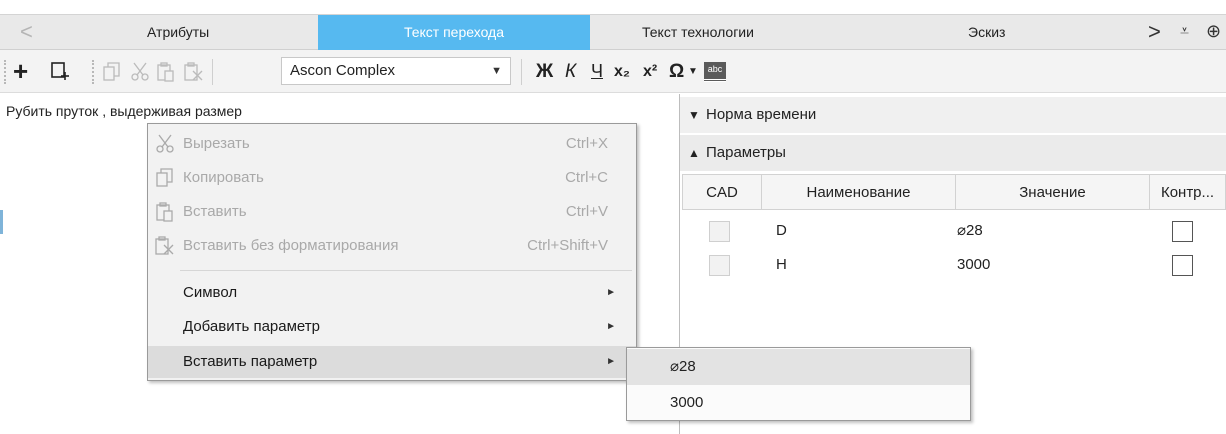 The height and width of the screenshot is (434, 1226). Describe the element at coordinates (746, 152) in the screenshot. I see `section-parameters-label: Параметры` at that location.